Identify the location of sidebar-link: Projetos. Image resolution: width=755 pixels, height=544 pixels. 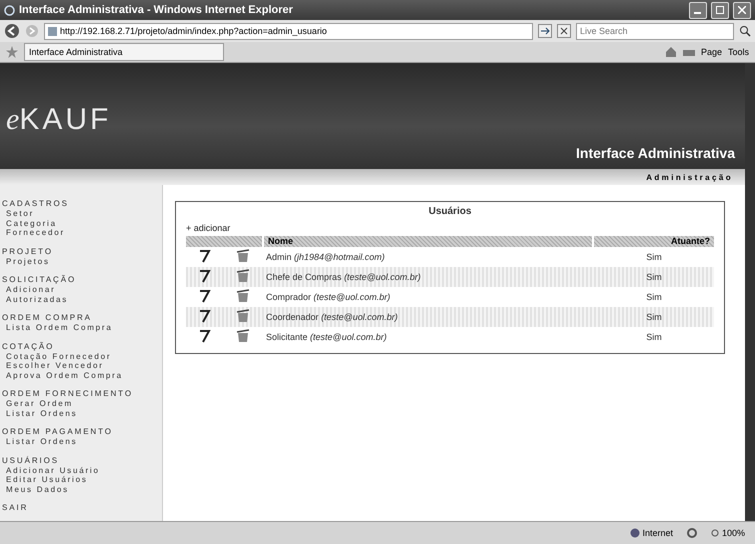
(82, 261).